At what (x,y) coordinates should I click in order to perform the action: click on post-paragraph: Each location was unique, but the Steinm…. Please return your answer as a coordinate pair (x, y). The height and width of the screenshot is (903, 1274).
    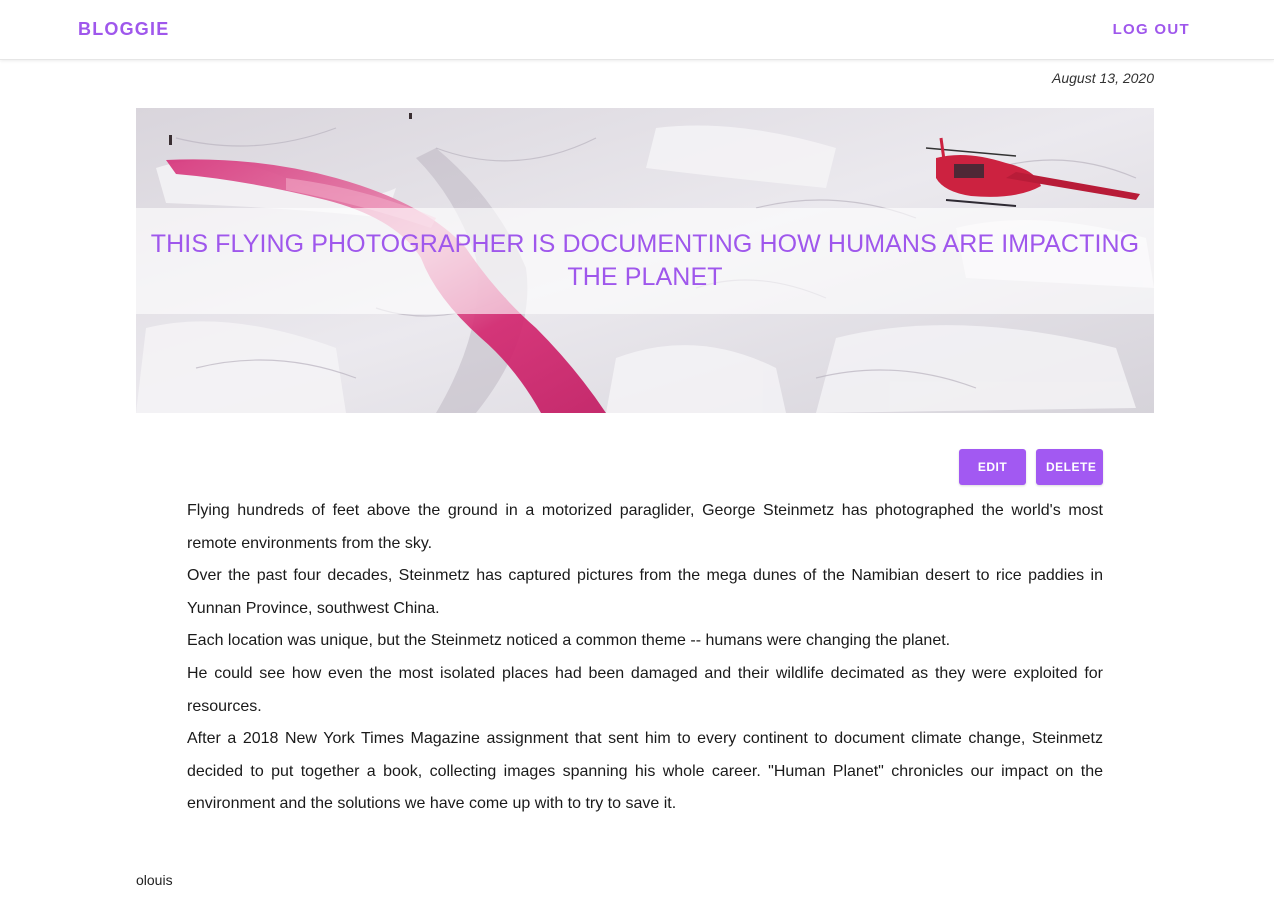
    Looking at the image, I should click on (569, 641).